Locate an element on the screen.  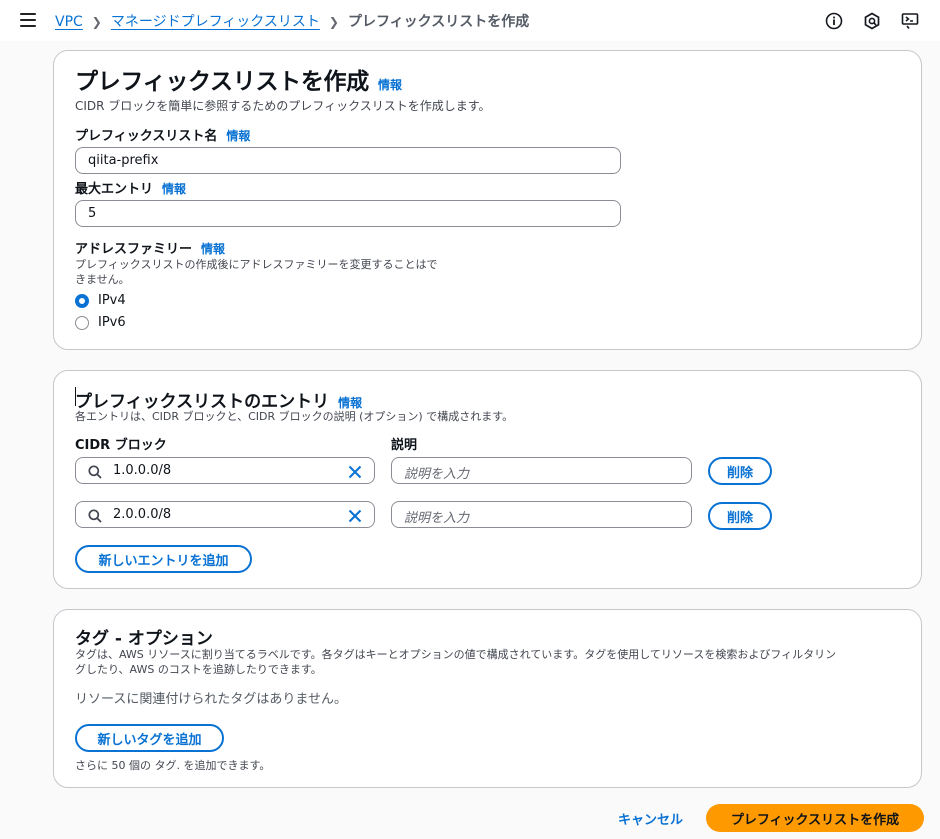
address-family-label: アドレスファミリー is located at coordinates (134, 249).